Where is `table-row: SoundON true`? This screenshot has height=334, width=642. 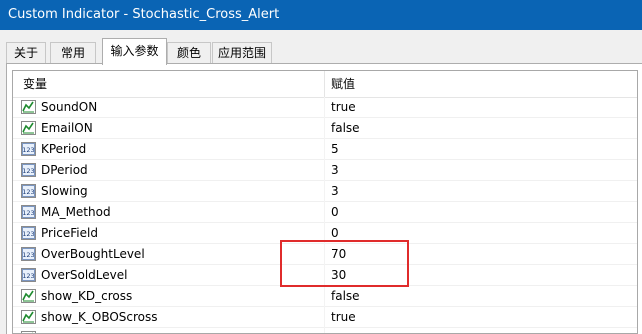 table-row: SoundON true is located at coordinates (325, 107).